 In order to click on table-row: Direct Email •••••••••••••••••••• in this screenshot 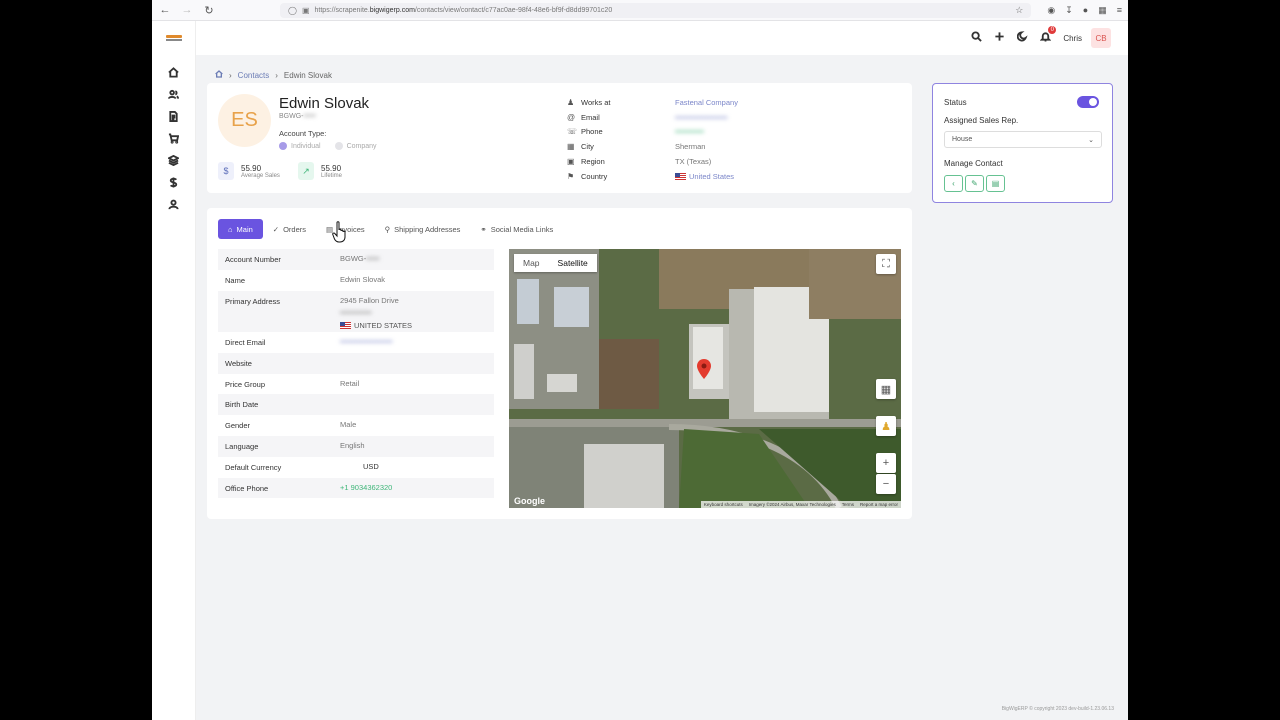, I will do `click(356, 342)`.